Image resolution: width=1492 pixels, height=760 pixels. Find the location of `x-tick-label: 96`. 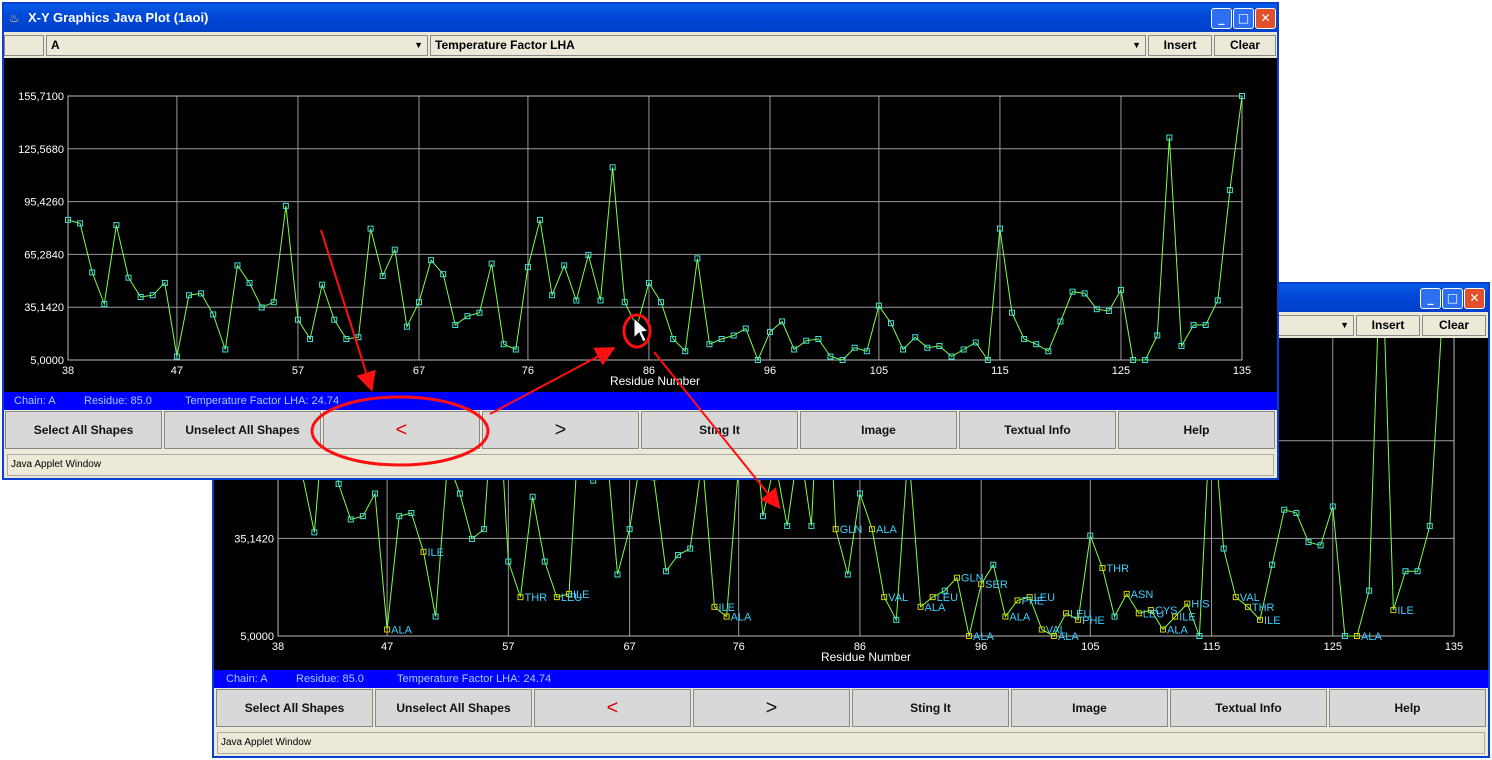

x-tick-label: 96 is located at coordinates (770, 371).